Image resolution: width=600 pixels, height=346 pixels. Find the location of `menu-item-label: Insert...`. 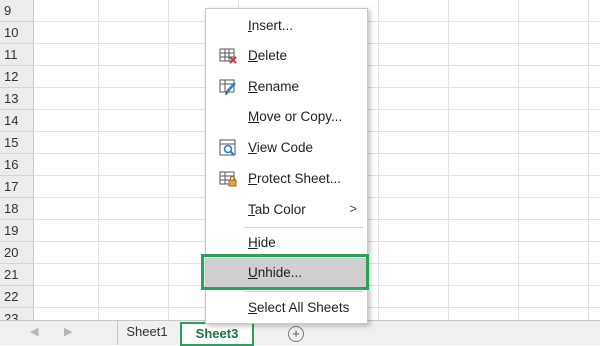

menu-item-label: Insert... is located at coordinates (271, 25).